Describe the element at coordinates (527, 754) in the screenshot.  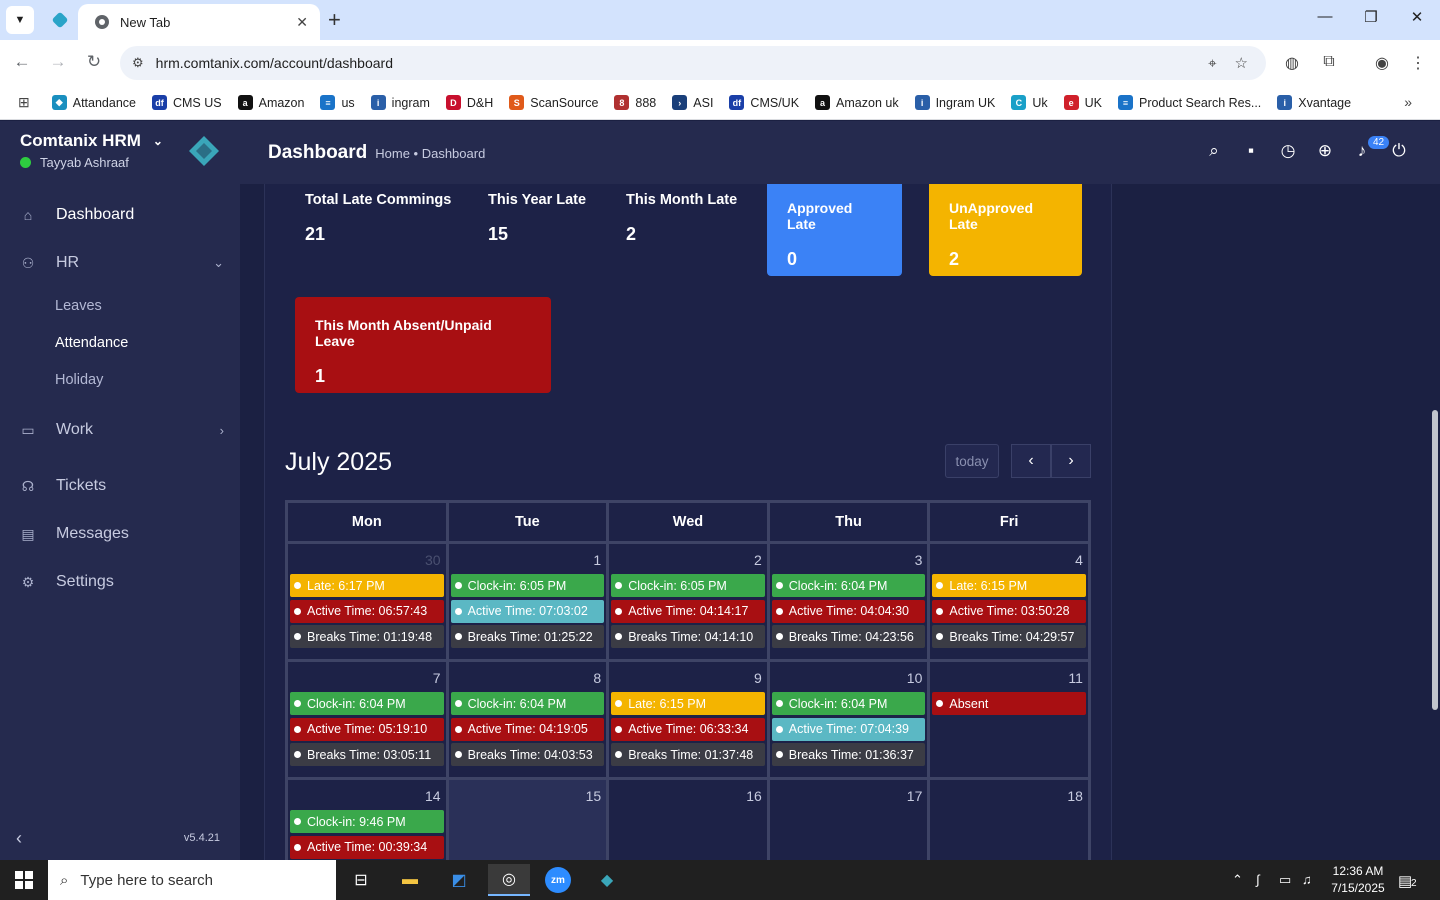
I see `calendar-event: Breaks Time: 04:03:53` at that location.